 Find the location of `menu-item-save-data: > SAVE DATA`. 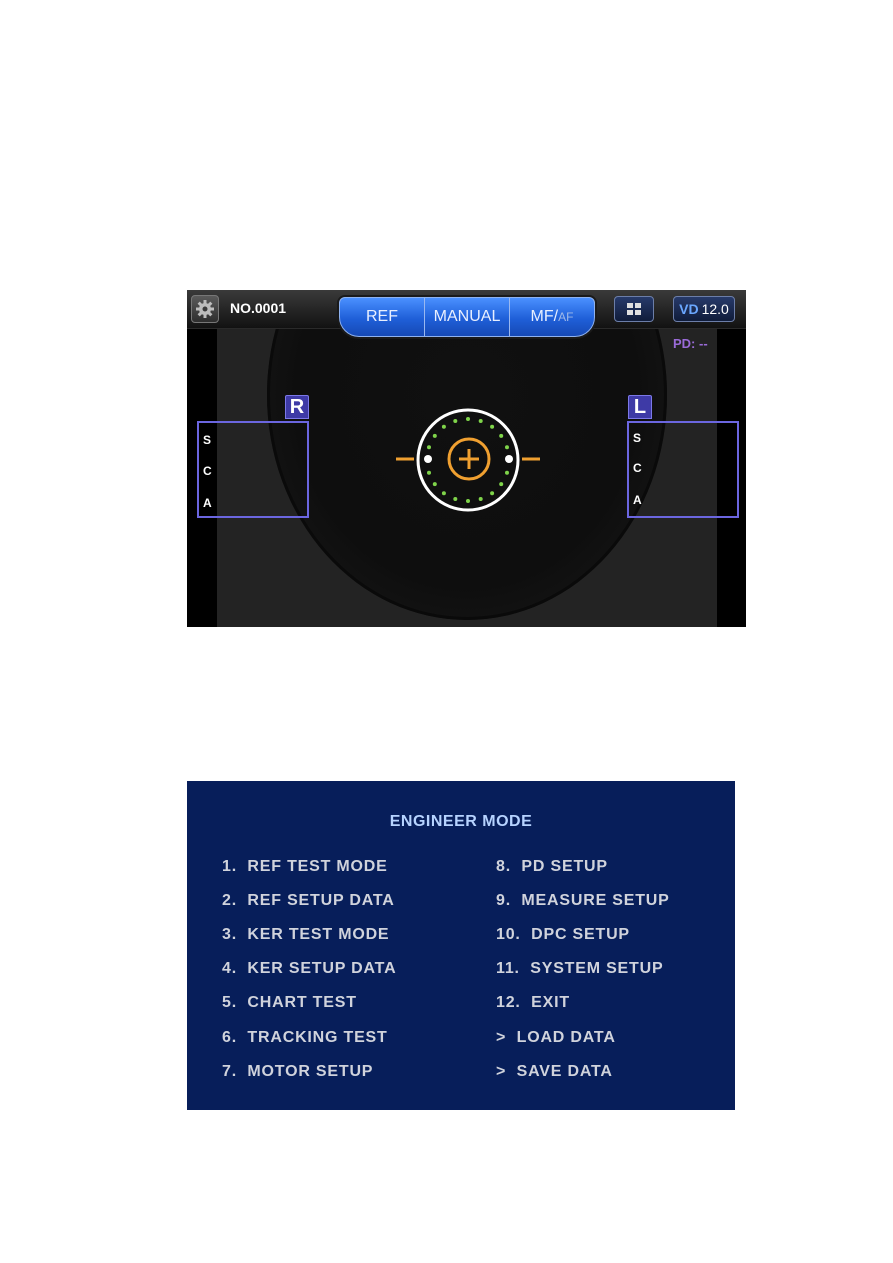

menu-item-save-data: > SAVE DATA is located at coordinates (554, 1072).